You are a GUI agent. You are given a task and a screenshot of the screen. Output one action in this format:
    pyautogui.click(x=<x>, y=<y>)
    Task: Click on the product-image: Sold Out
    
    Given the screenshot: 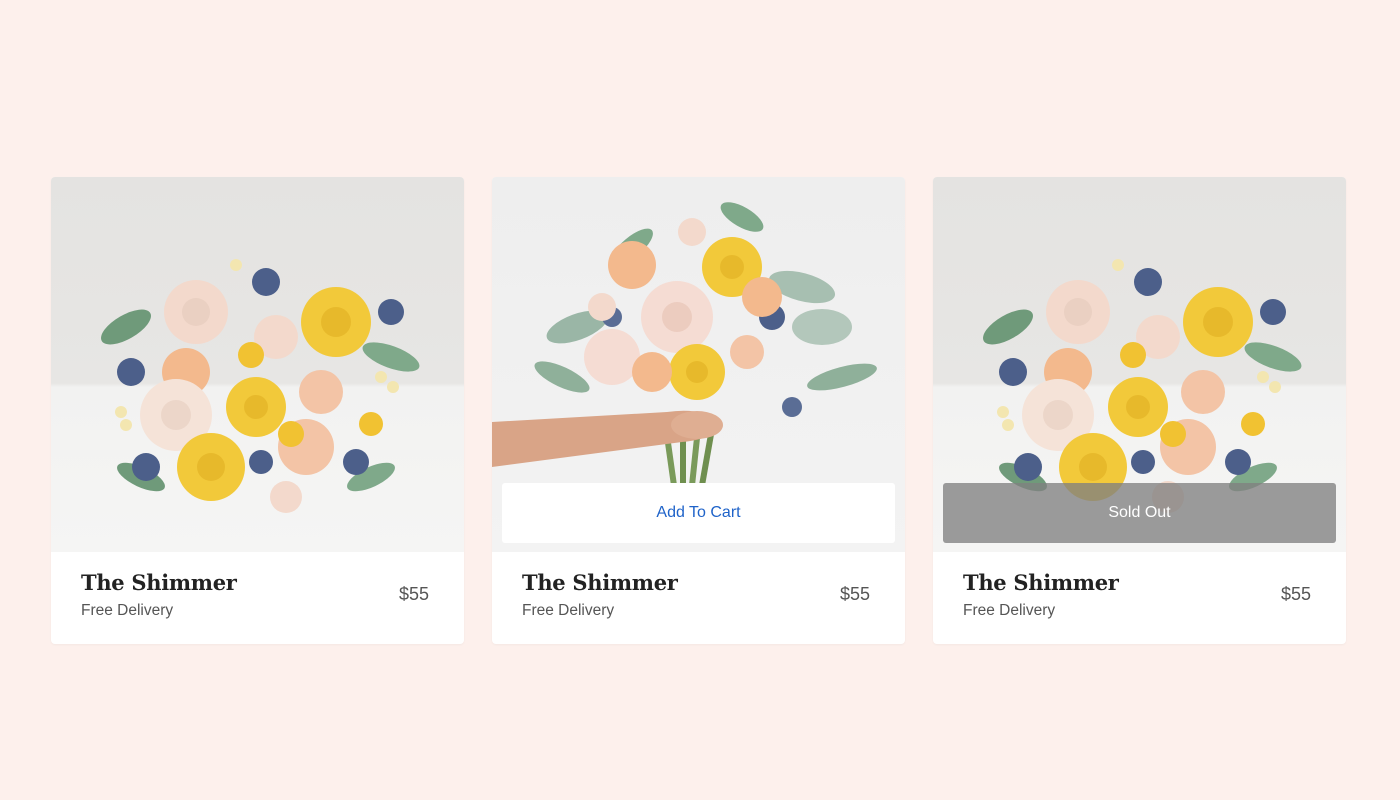 What is the action you would take?
    pyautogui.click(x=1139, y=364)
    